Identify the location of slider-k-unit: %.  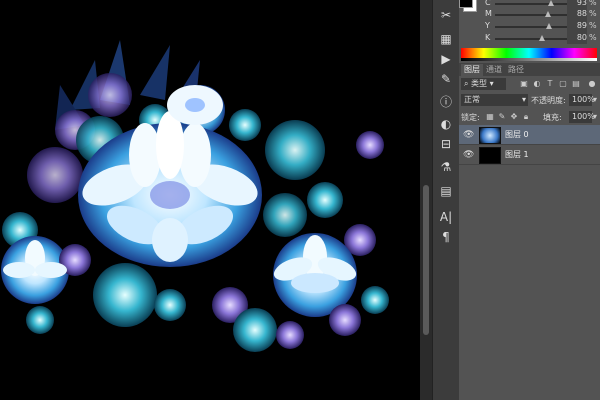
(593, 37).